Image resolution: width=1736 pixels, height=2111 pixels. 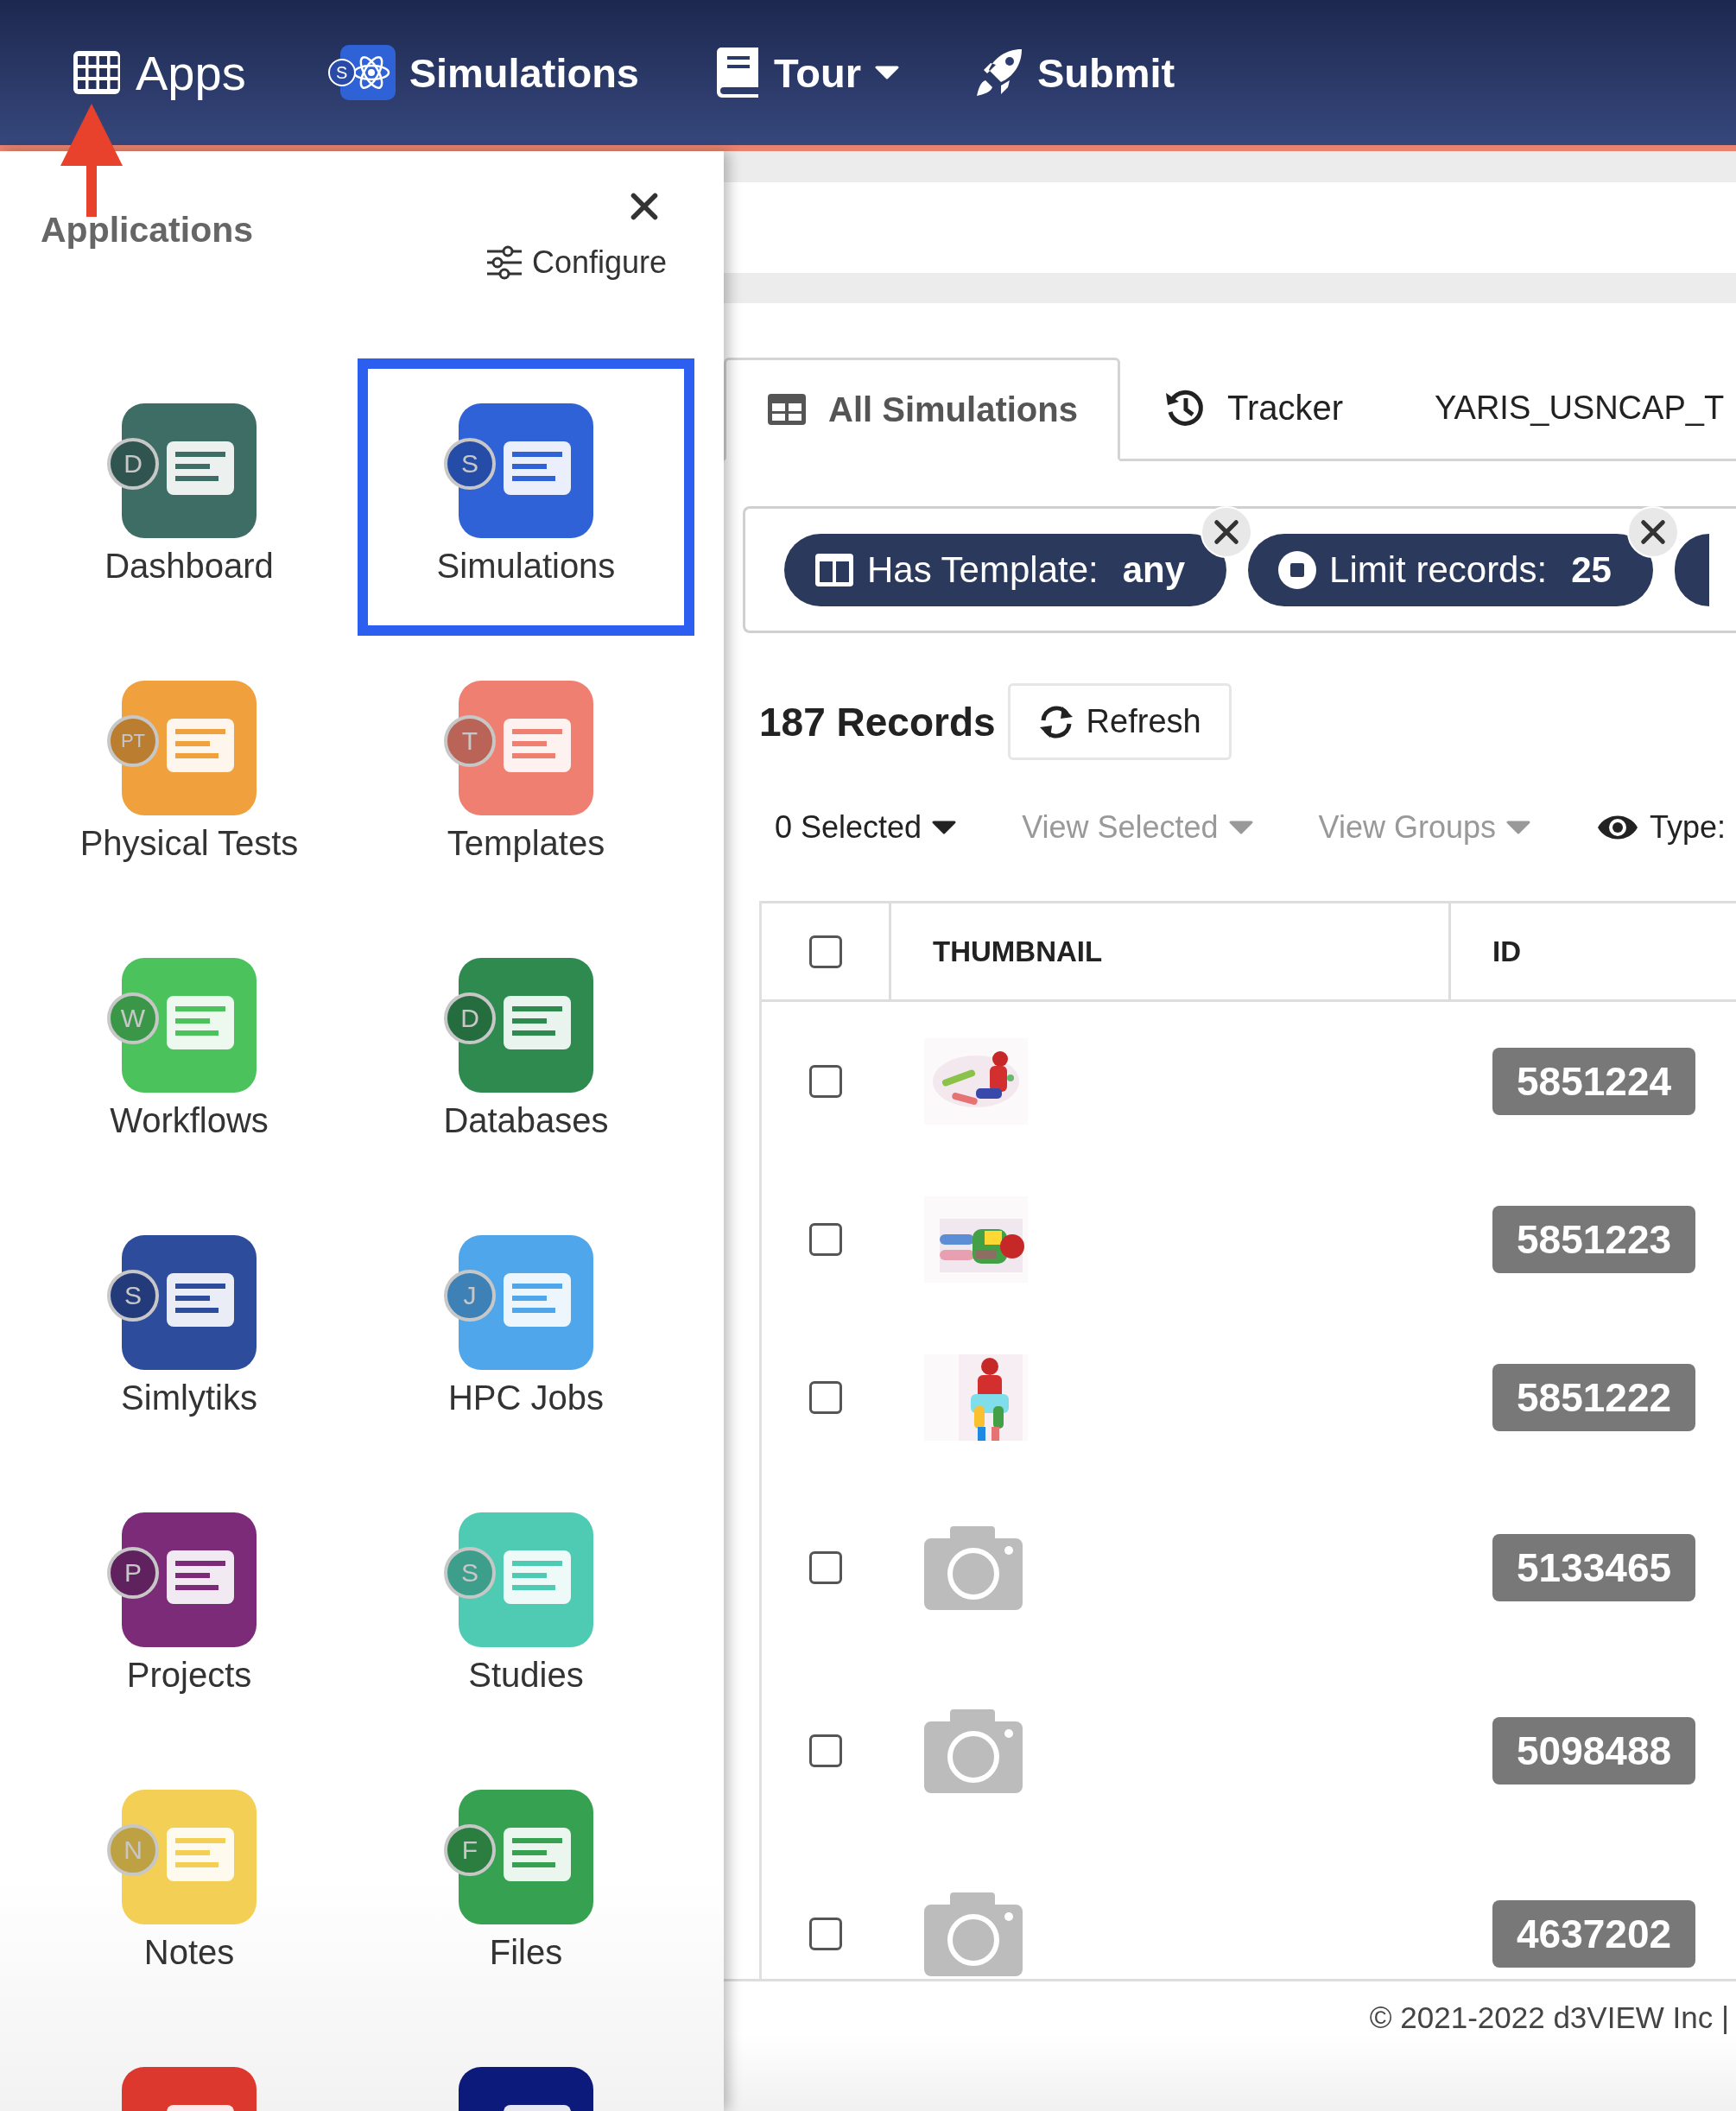 I want to click on app-tile: S Studies, so click(x=526, y=1606).